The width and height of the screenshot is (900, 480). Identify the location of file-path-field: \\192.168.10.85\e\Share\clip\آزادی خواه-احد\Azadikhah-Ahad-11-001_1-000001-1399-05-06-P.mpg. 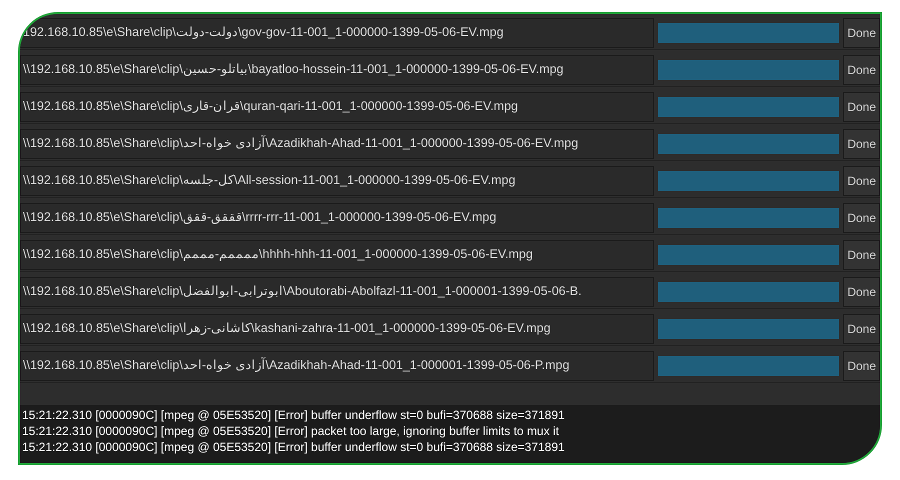
(337, 365).